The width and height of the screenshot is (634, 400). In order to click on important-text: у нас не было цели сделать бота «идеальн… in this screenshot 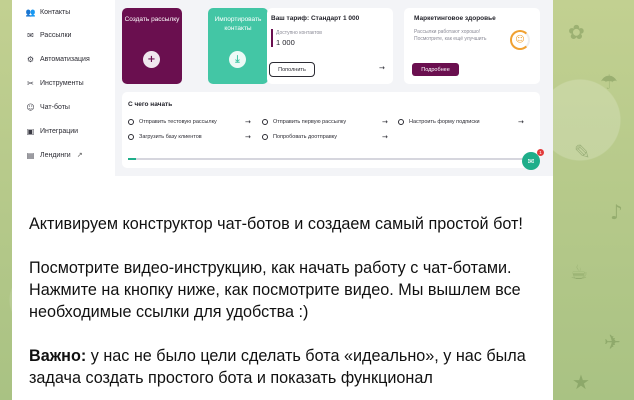, I will do `click(277, 367)`.